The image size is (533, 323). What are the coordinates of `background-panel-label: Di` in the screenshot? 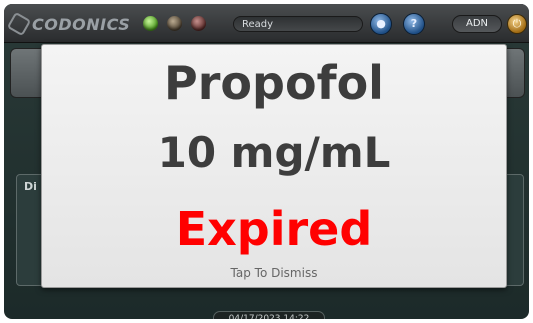 It's located at (30, 186).